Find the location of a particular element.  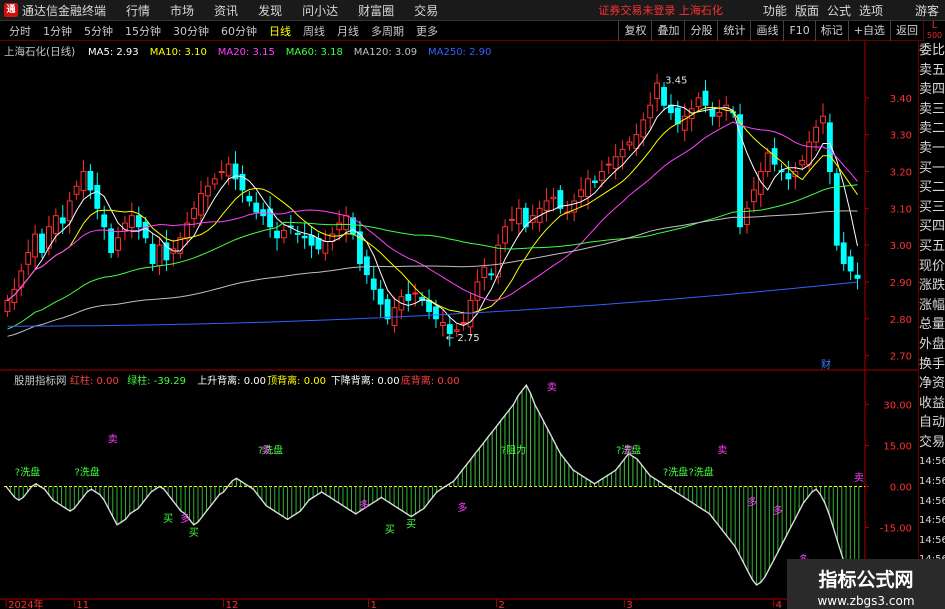

signal-label-20: 多 is located at coordinates (752, 502).